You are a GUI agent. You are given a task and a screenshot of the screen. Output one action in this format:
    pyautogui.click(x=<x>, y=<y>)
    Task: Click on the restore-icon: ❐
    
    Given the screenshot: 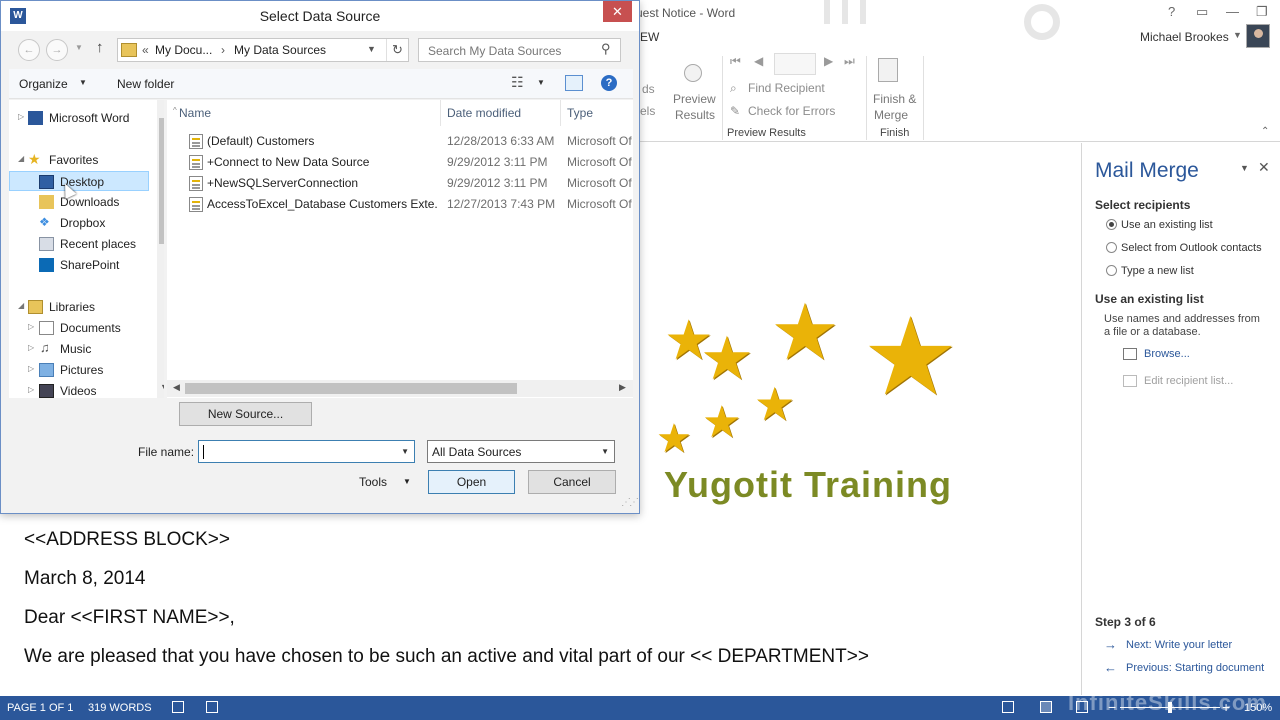 What is the action you would take?
    pyautogui.click(x=1262, y=12)
    